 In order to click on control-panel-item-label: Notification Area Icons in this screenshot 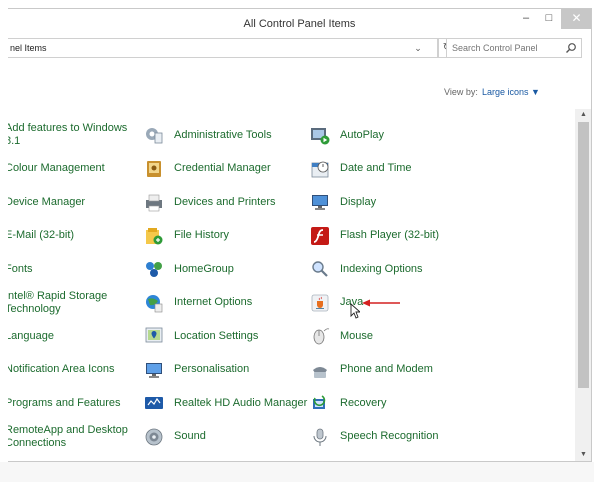, I will do `click(61, 369)`.